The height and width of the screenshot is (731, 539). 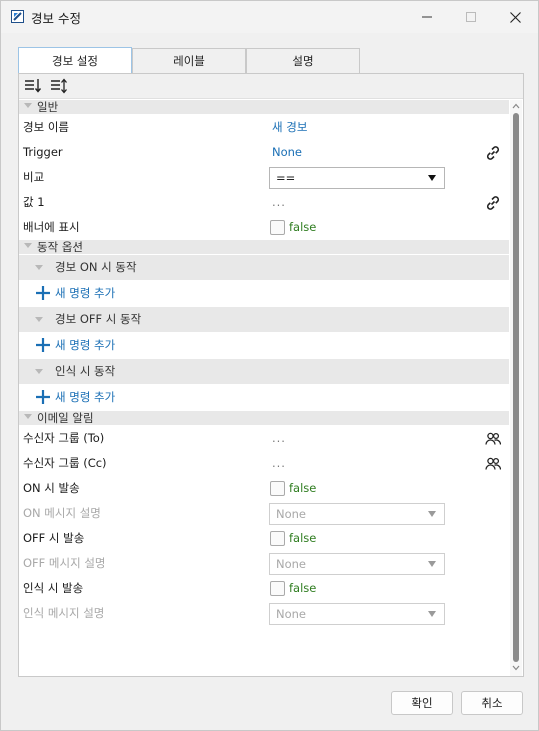 I want to click on select-value: ==, so click(x=286, y=178).